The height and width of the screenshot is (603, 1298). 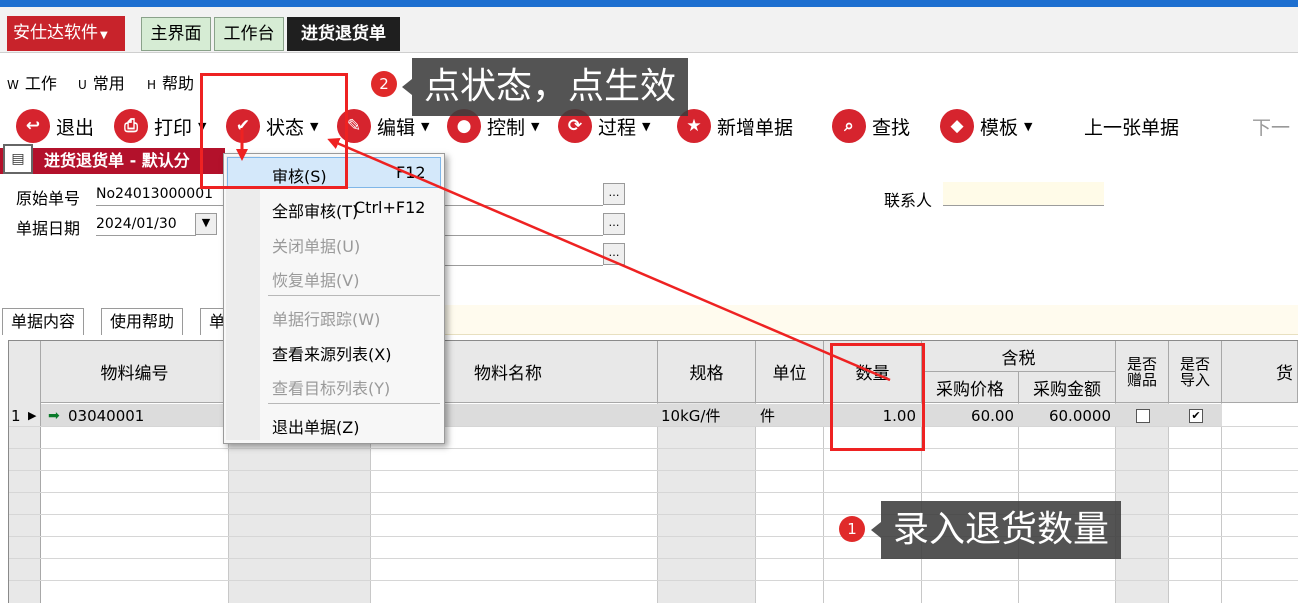 I want to click on step-2-callout: 点状态，点生效, so click(x=550, y=87).